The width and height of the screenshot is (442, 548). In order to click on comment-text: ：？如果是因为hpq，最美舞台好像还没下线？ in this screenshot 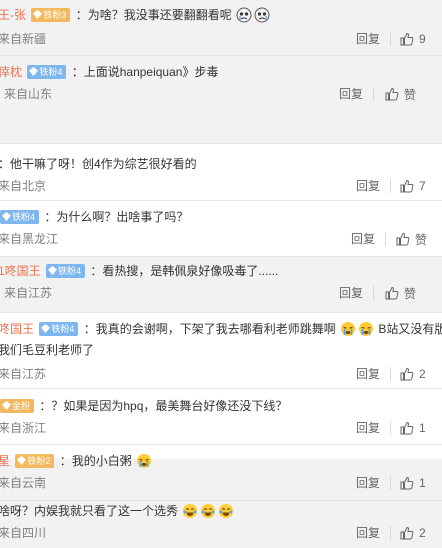, I will do `click(163, 406)`.